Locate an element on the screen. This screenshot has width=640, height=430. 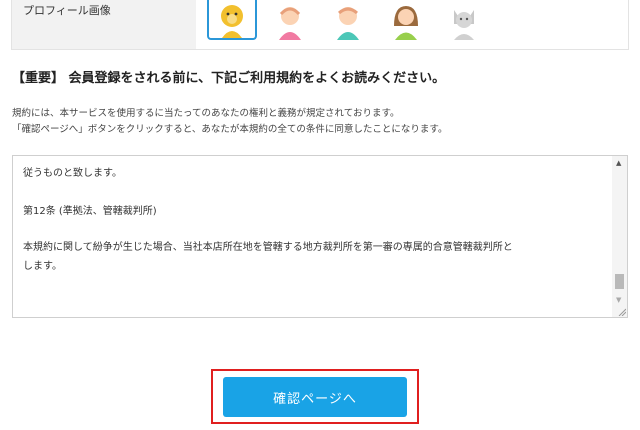
avatar-option-bear is located at coordinates (232, 20).